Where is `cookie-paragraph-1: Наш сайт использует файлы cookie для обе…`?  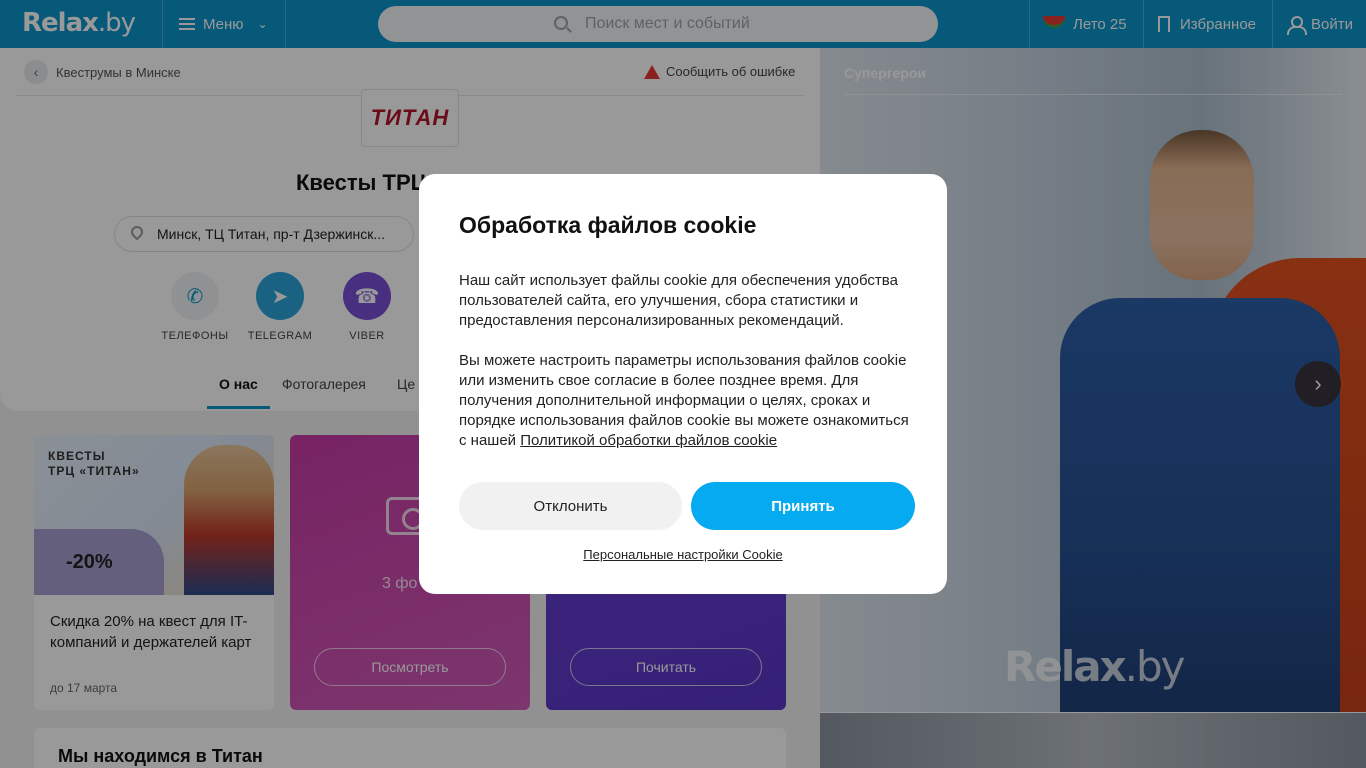 cookie-paragraph-1: Наш сайт использует файлы cookie для обе… is located at coordinates (678, 300).